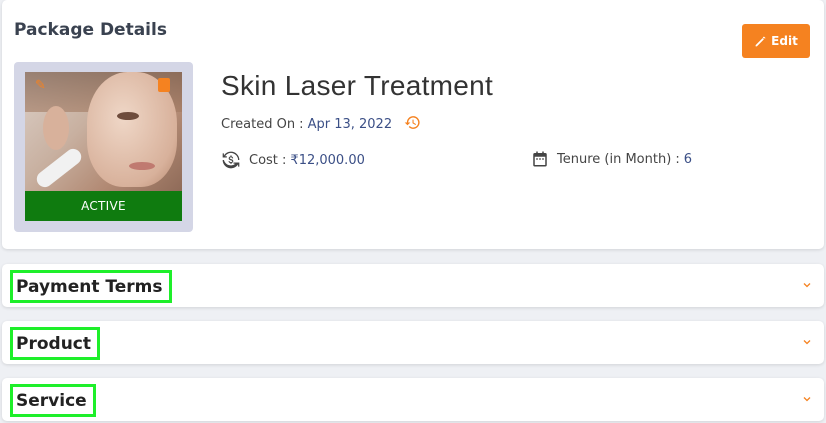 This screenshot has width=826, height=423. I want to click on calendar-icon, so click(540, 159).